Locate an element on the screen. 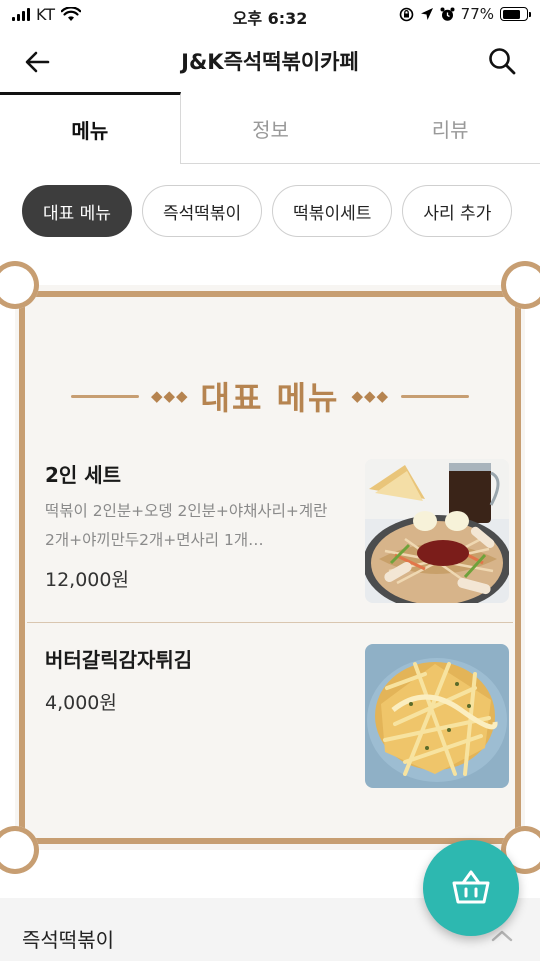 This screenshot has width=540, height=961. tab-menu: 메뉴 is located at coordinates (90, 128).